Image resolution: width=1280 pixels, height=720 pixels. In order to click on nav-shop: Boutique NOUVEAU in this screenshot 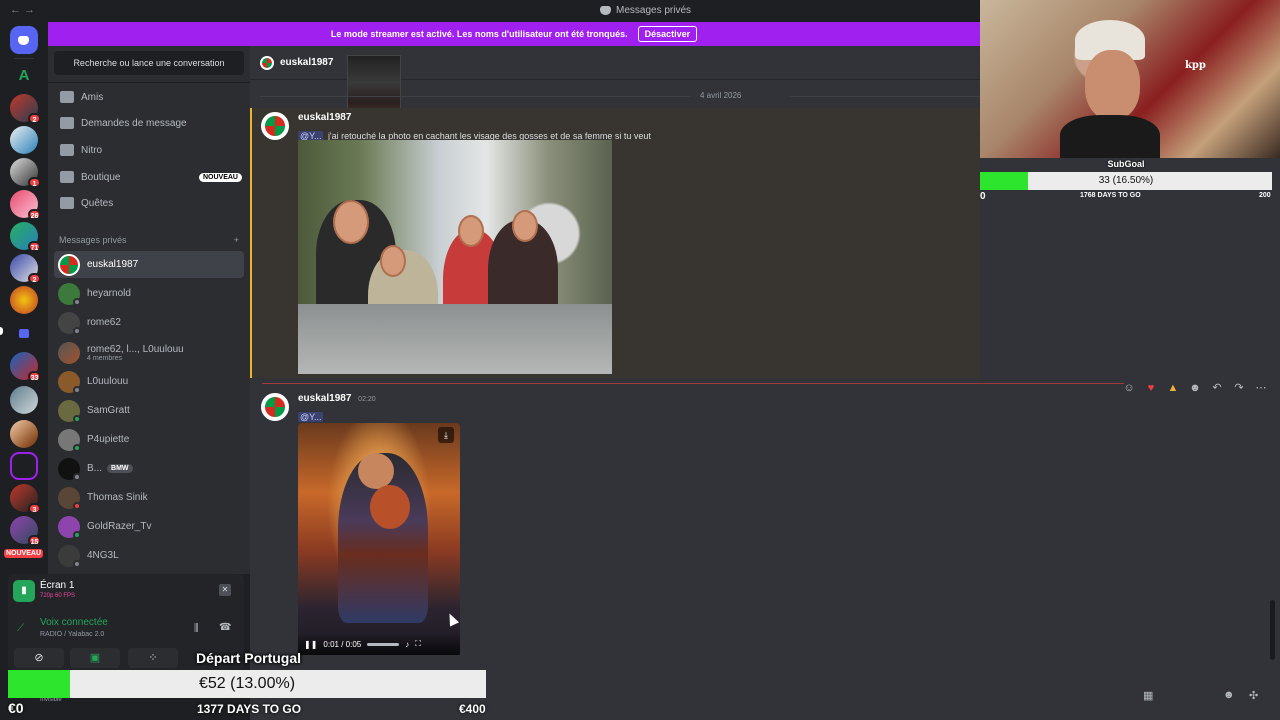, I will do `click(149, 177)`.